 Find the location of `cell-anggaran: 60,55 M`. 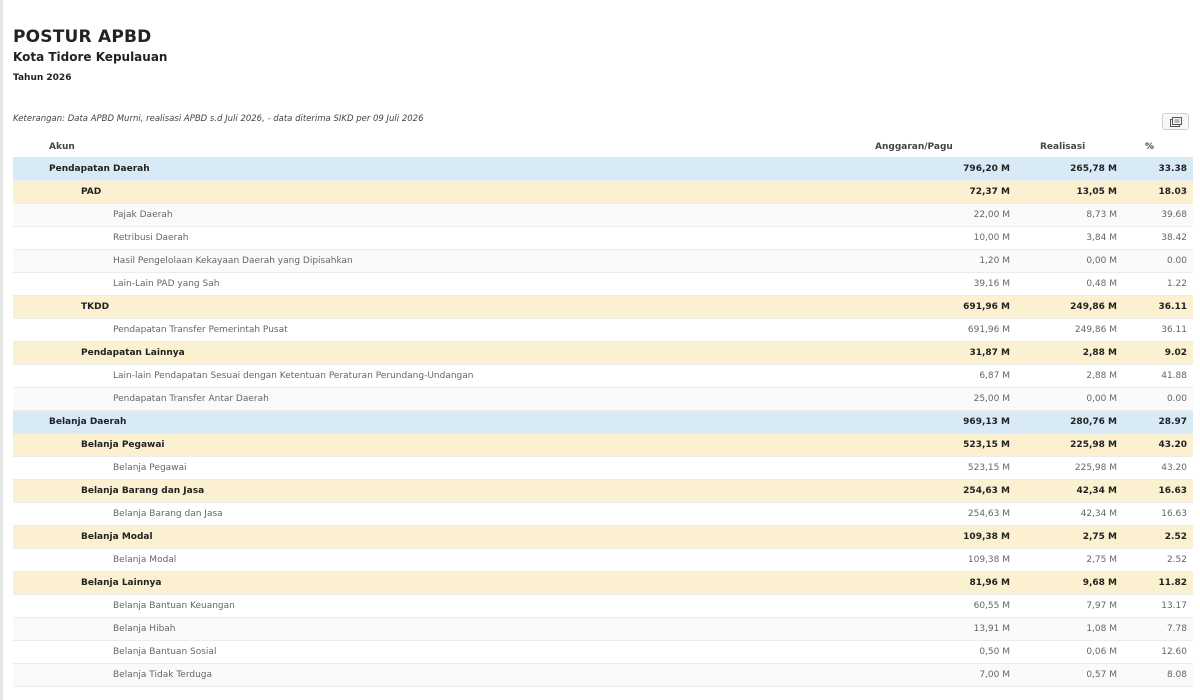

cell-anggaran: 60,55 M is located at coordinates (991, 606).